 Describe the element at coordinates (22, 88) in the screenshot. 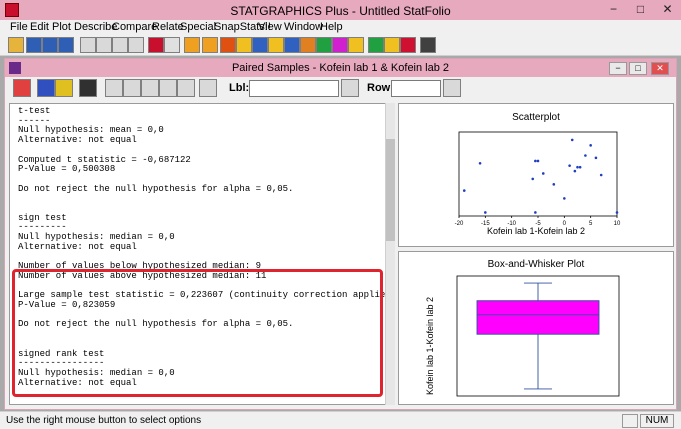

I see `input-dialog-icon` at that location.